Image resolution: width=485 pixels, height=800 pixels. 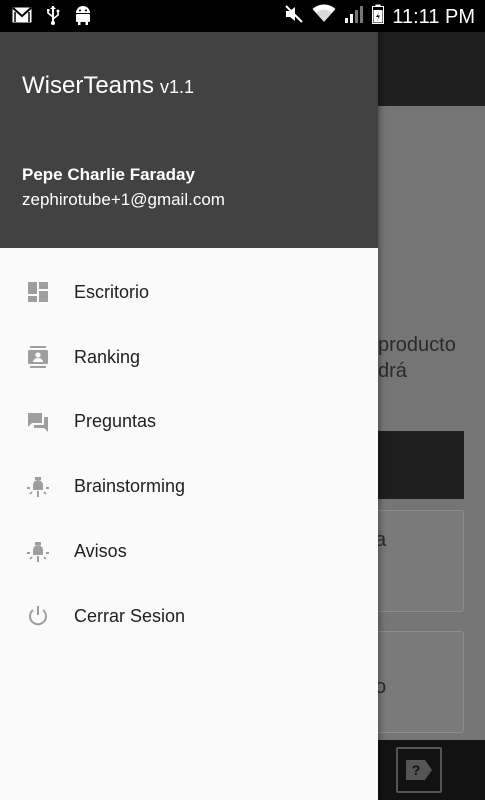 I want to click on power-icon, so click(x=38, y=616).